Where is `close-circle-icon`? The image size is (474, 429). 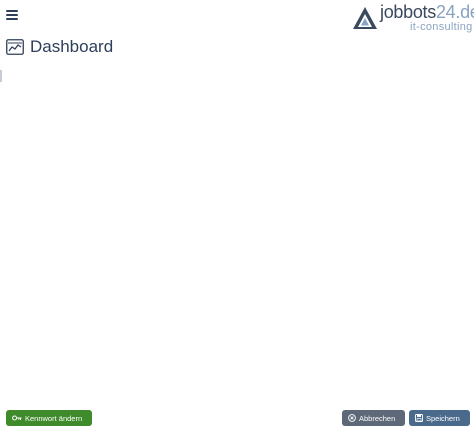 close-circle-icon is located at coordinates (352, 418).